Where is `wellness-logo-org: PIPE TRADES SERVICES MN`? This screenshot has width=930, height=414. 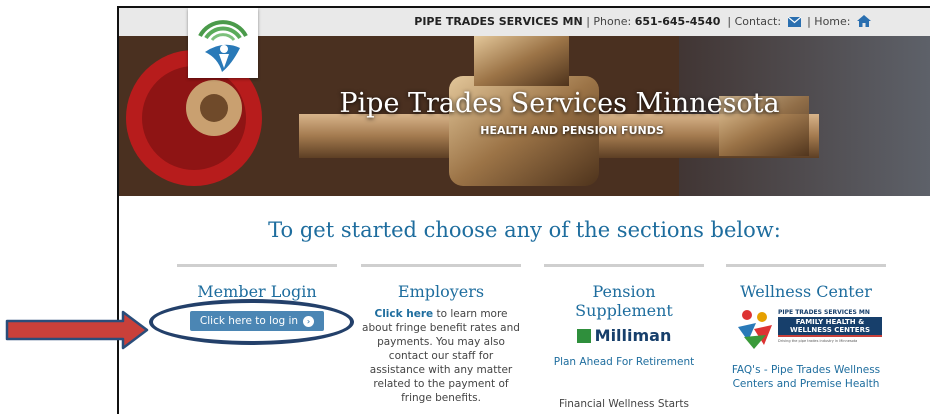
wellness-logo-org: PIPE TRADES SERVICES MN is located at coordinates (824, 312).